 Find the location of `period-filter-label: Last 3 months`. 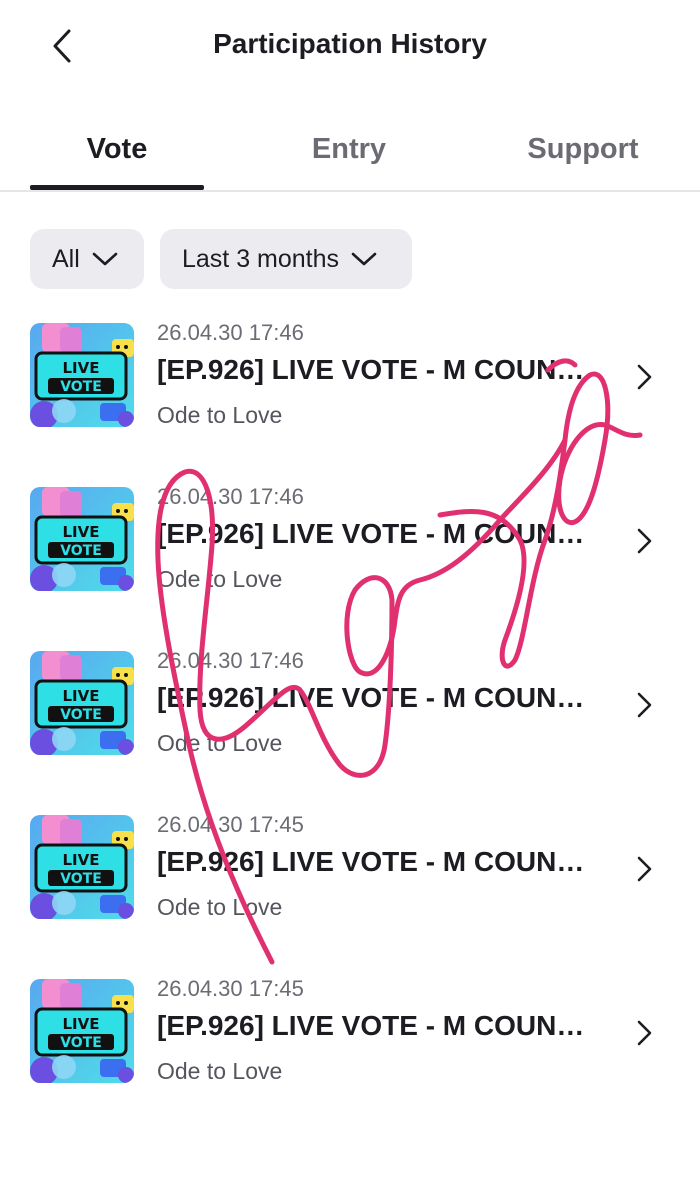

period-filter-label: Last 3 months is located at coordinates (261, 258).